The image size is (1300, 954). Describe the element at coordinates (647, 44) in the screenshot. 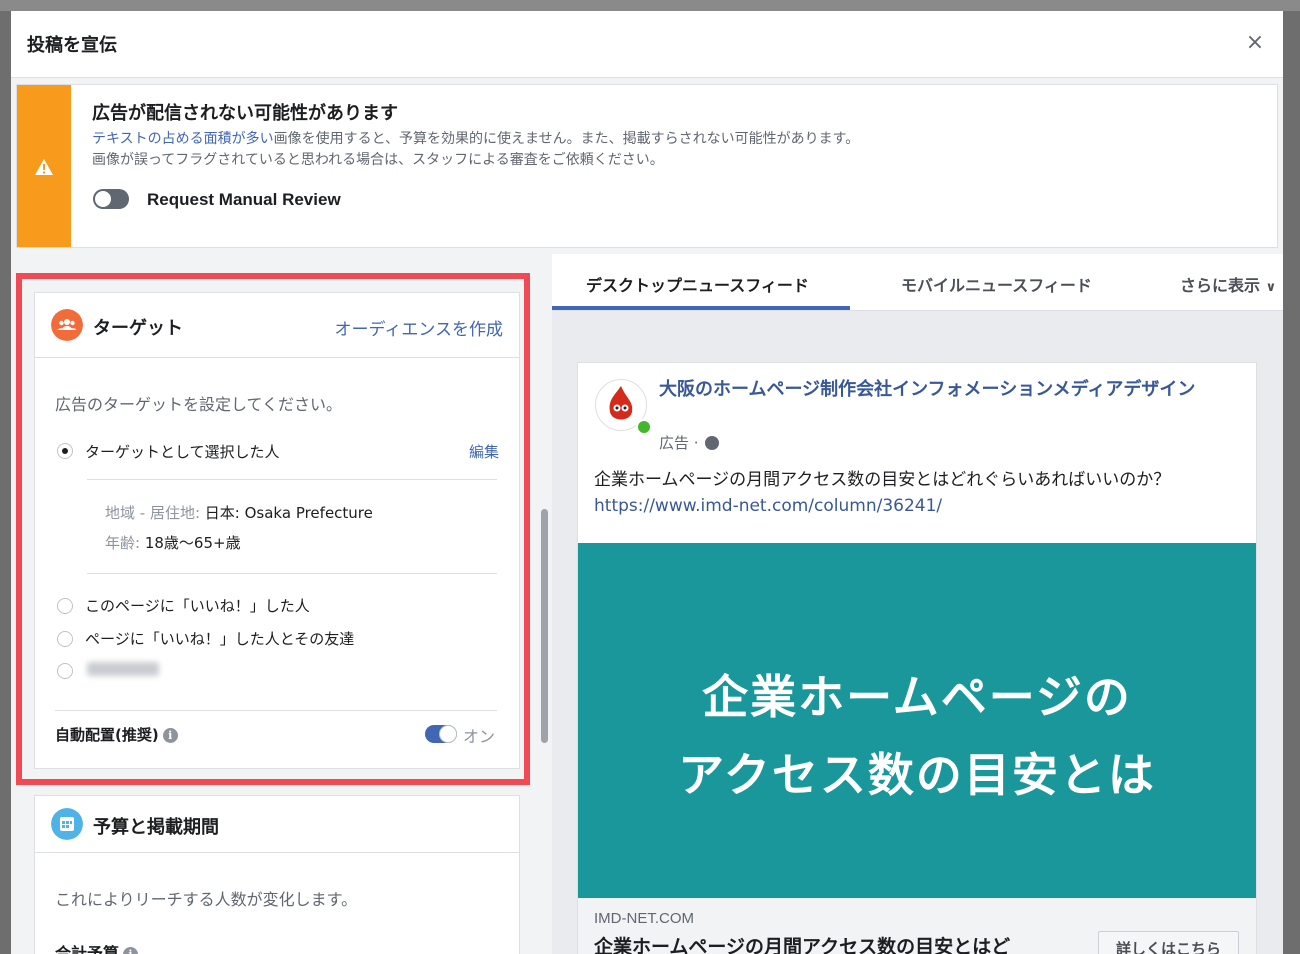

I see `modal-header: 投稿を宣伝 ×` at that location.